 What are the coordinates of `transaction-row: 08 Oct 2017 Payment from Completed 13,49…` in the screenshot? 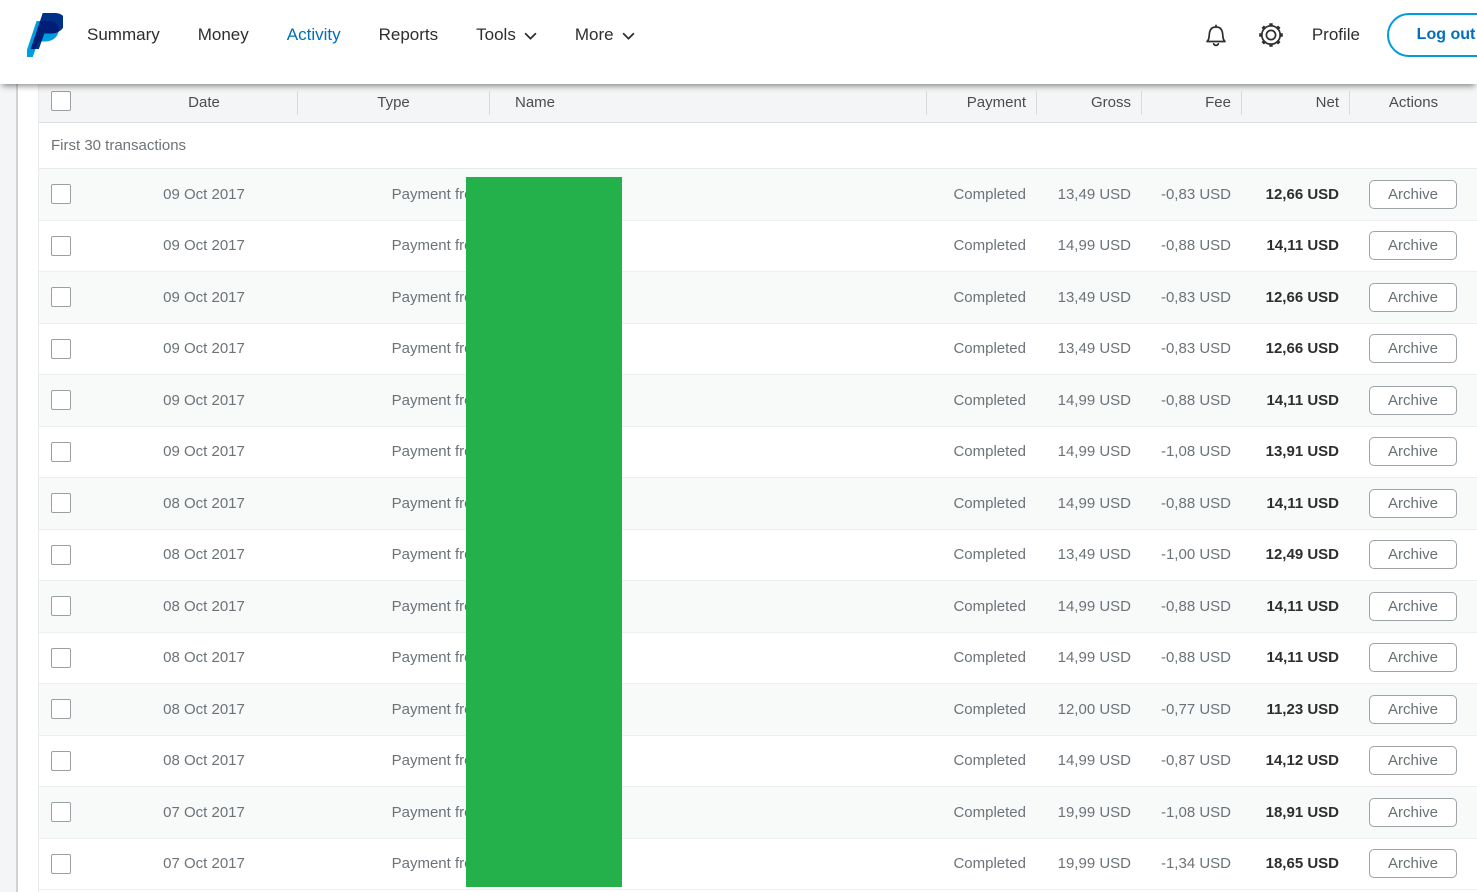 It's located at (758, 555).